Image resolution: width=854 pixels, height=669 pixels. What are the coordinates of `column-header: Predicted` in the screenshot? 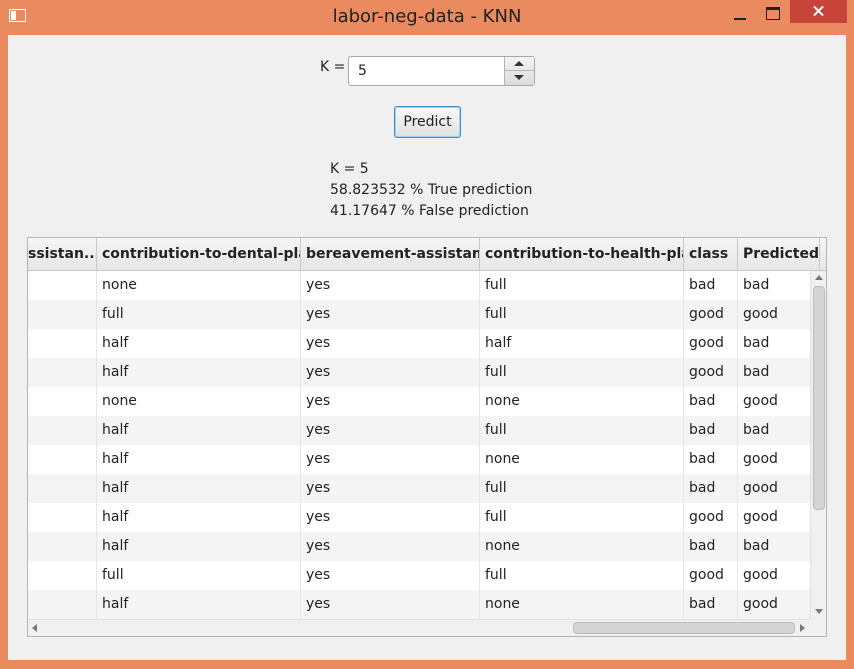 It's located at (779, 254).